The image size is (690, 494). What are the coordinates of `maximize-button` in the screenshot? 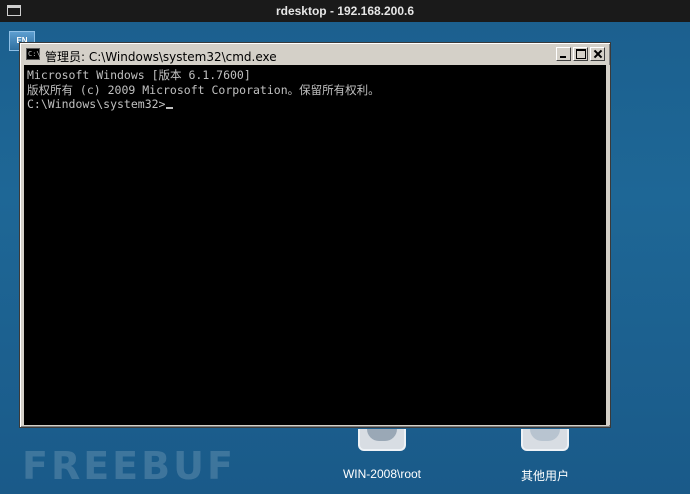 It's located at (580, 54).